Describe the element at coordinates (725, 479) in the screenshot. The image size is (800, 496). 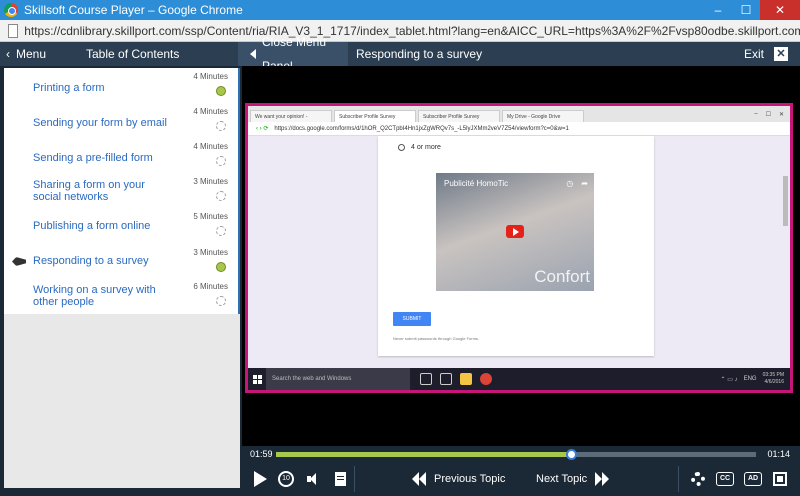
I see `closed-captions-button: CC` at that location.